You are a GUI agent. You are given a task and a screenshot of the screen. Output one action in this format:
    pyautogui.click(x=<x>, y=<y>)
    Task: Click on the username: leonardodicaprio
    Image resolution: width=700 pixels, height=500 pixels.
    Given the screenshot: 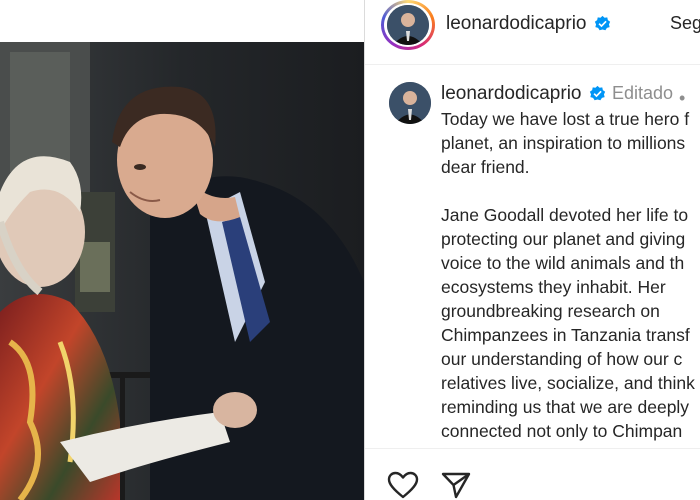 What is the action you would take?
    pyautogui.click(x=516, y=24)
    